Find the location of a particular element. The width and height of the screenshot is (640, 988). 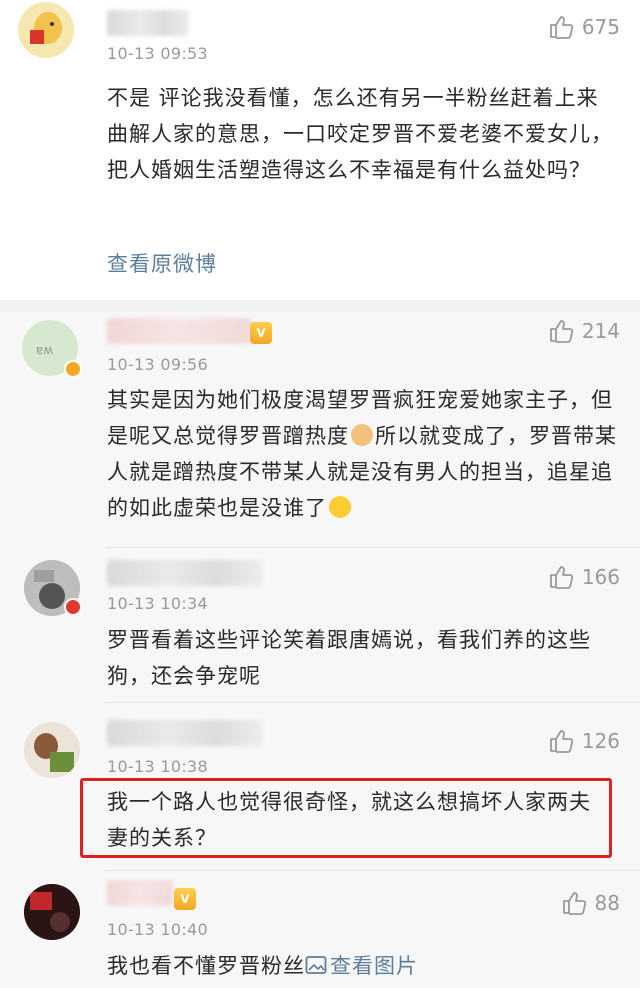

like-count: 166 is located at coordinates (600, 577).